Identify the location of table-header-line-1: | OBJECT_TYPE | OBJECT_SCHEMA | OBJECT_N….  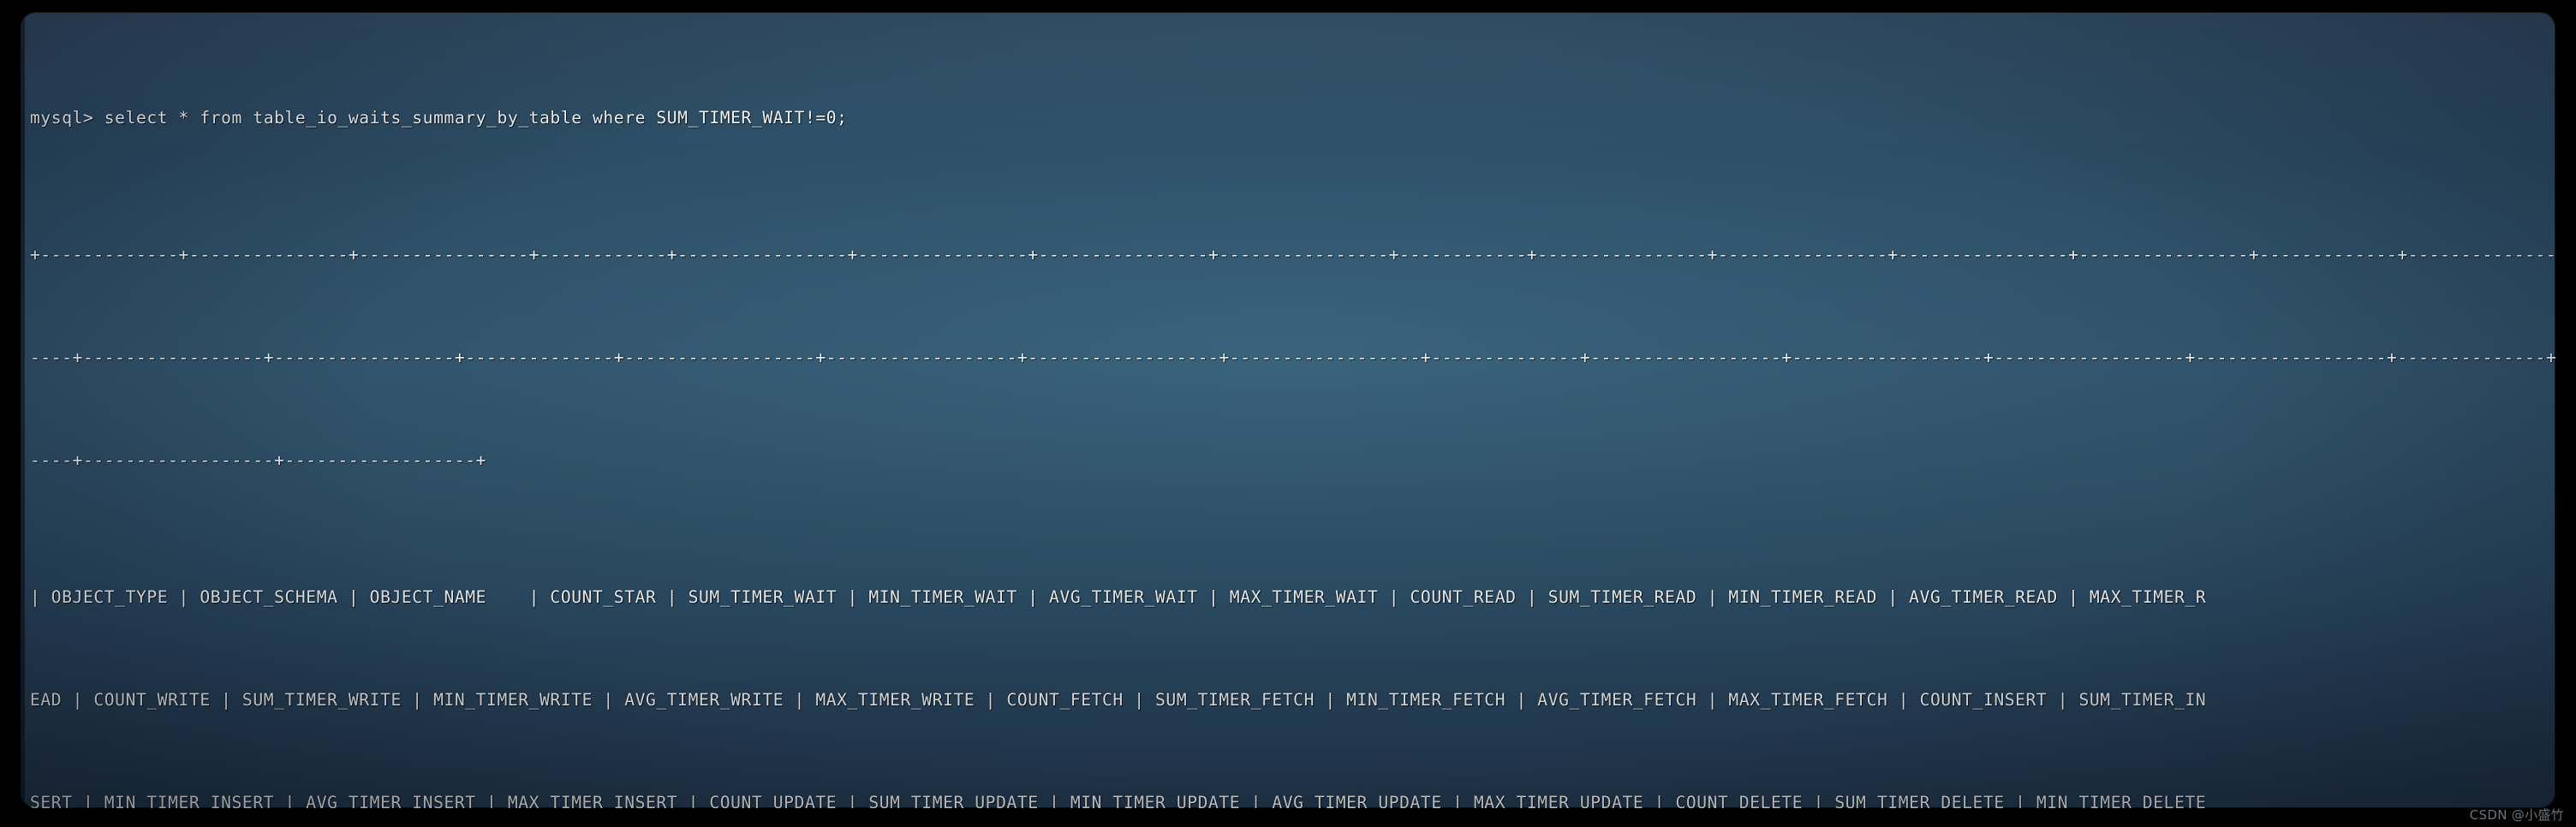
(1118, 597).